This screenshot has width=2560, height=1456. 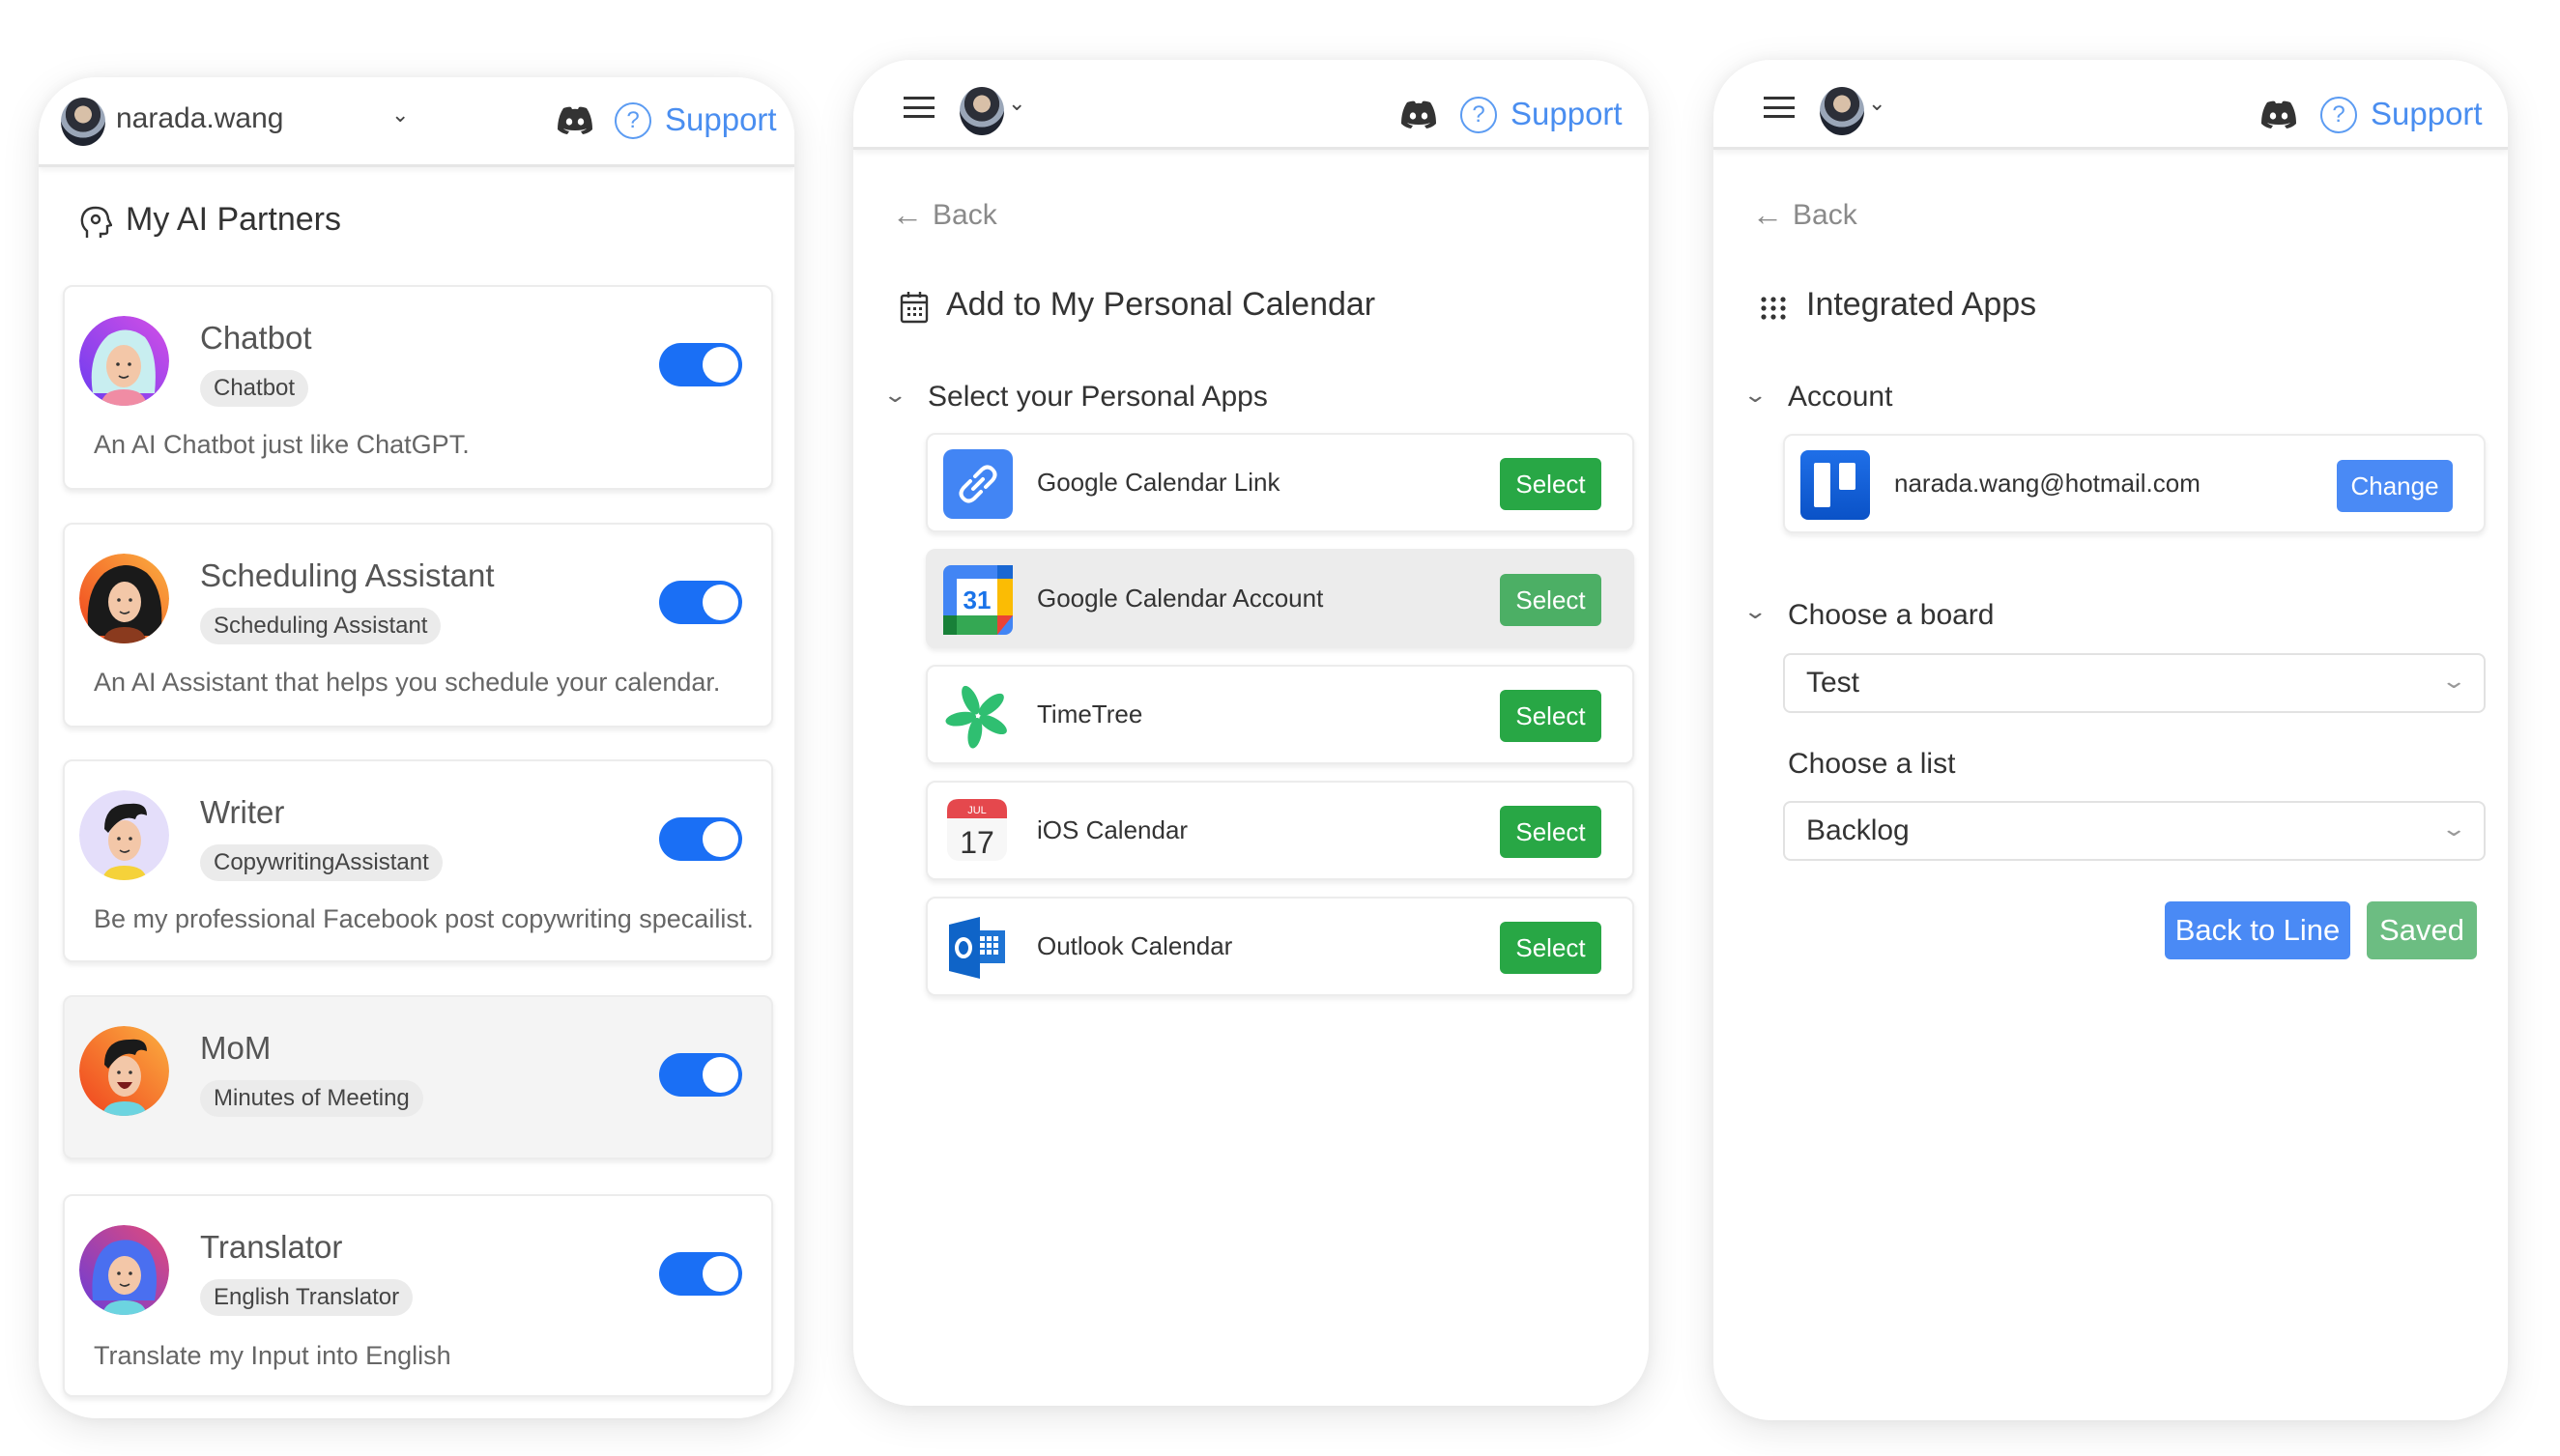 I want to click on partner-name: Chatbot, so click(x=256, y=338).